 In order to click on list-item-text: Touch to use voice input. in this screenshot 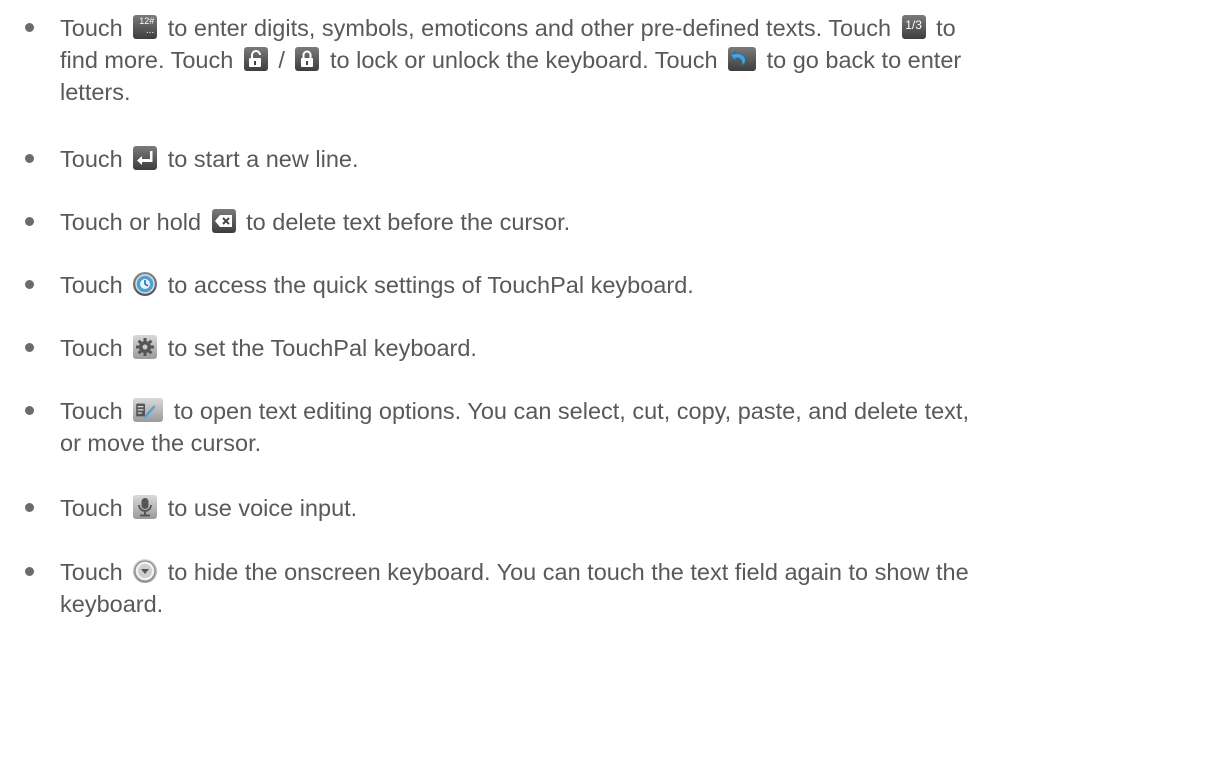, I will do `click(640, 508)`.